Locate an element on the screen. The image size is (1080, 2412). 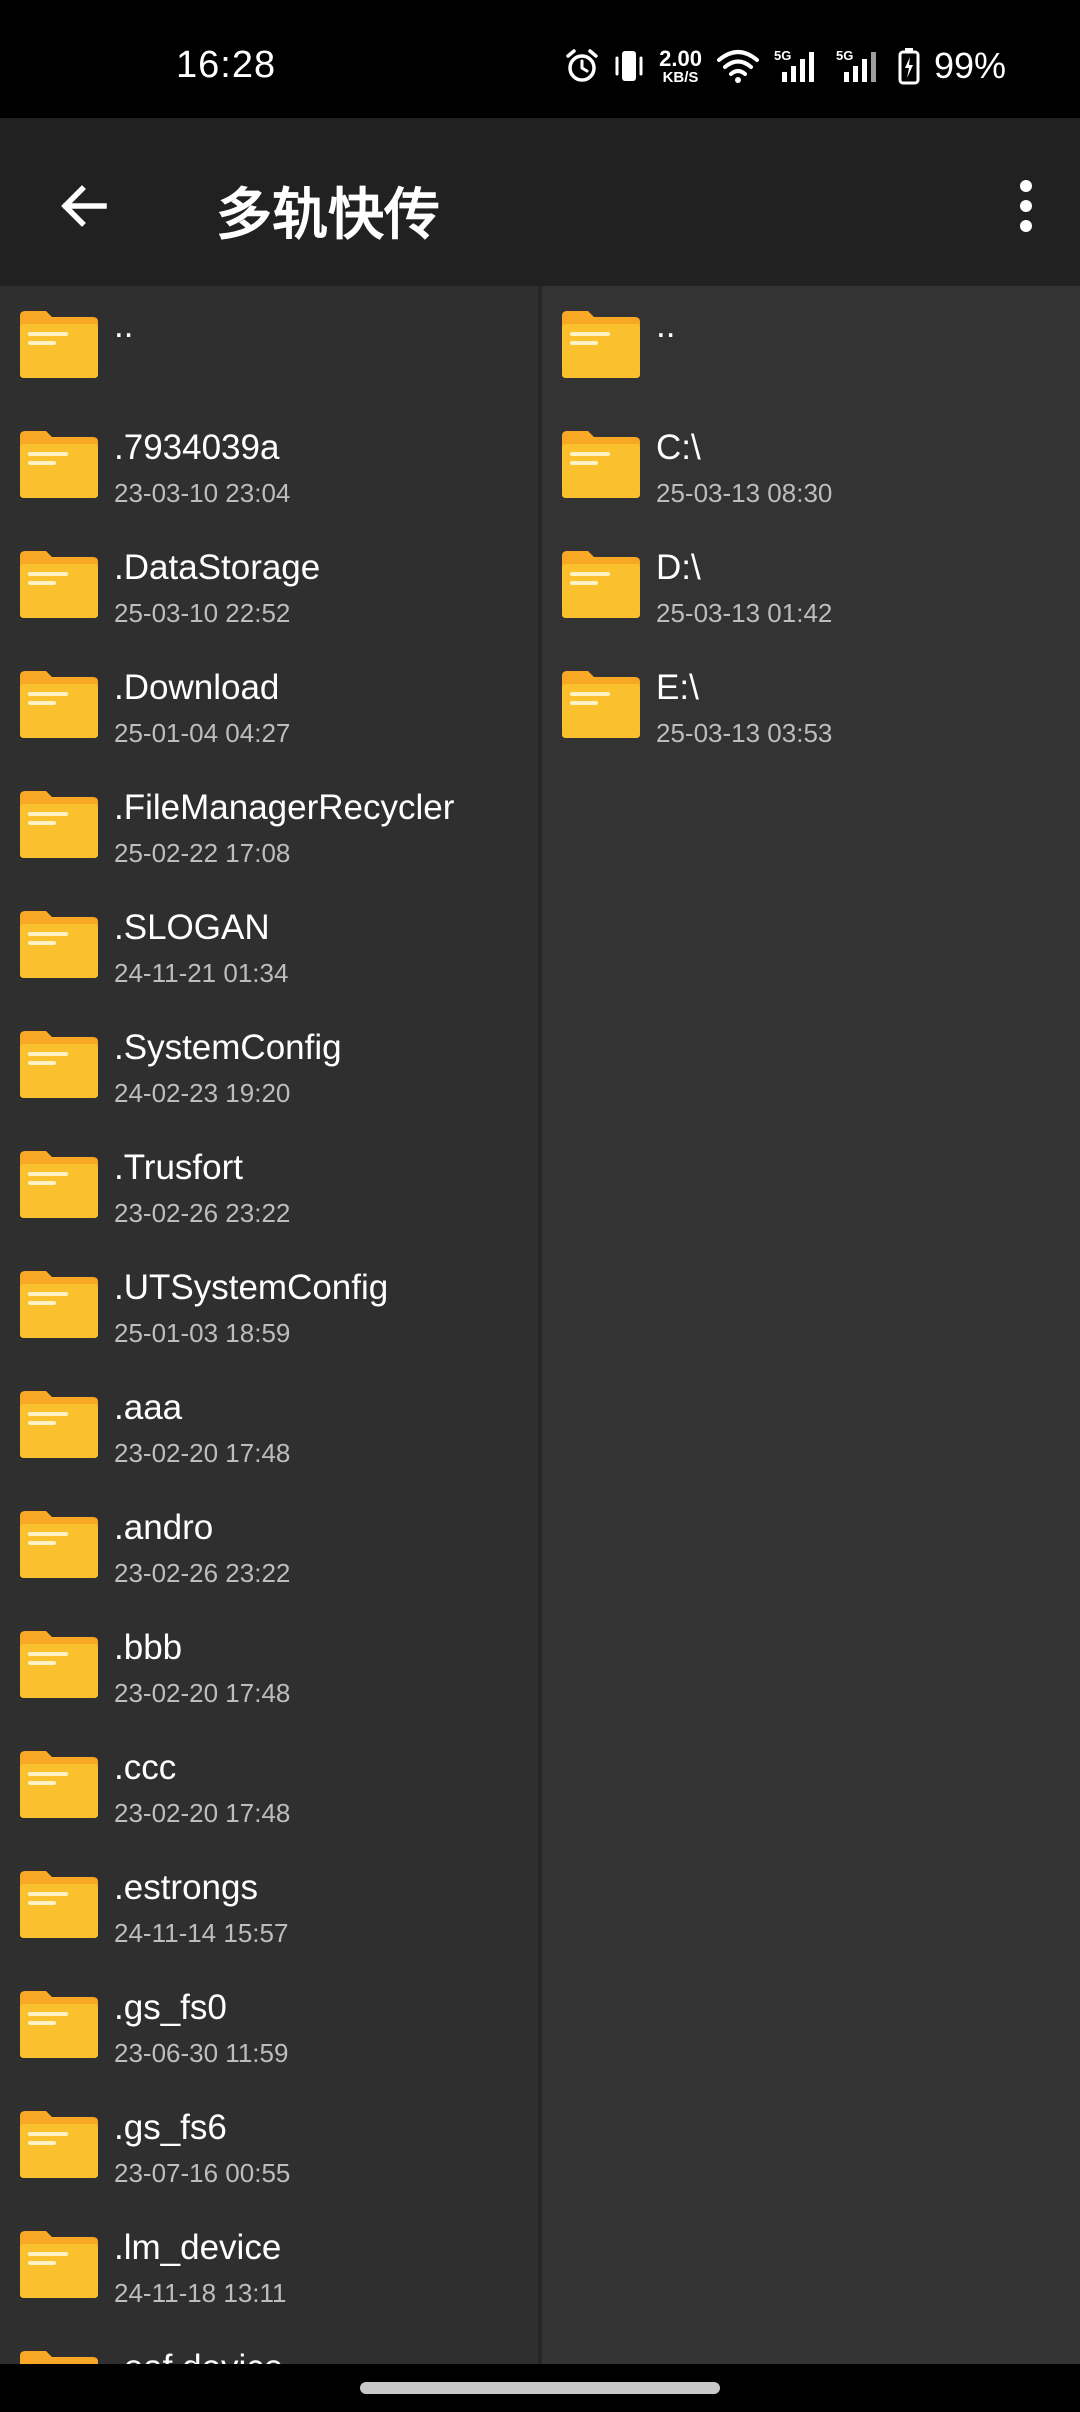
file-date: 25-03-13 08:30 is located at coordinates (744, 493).